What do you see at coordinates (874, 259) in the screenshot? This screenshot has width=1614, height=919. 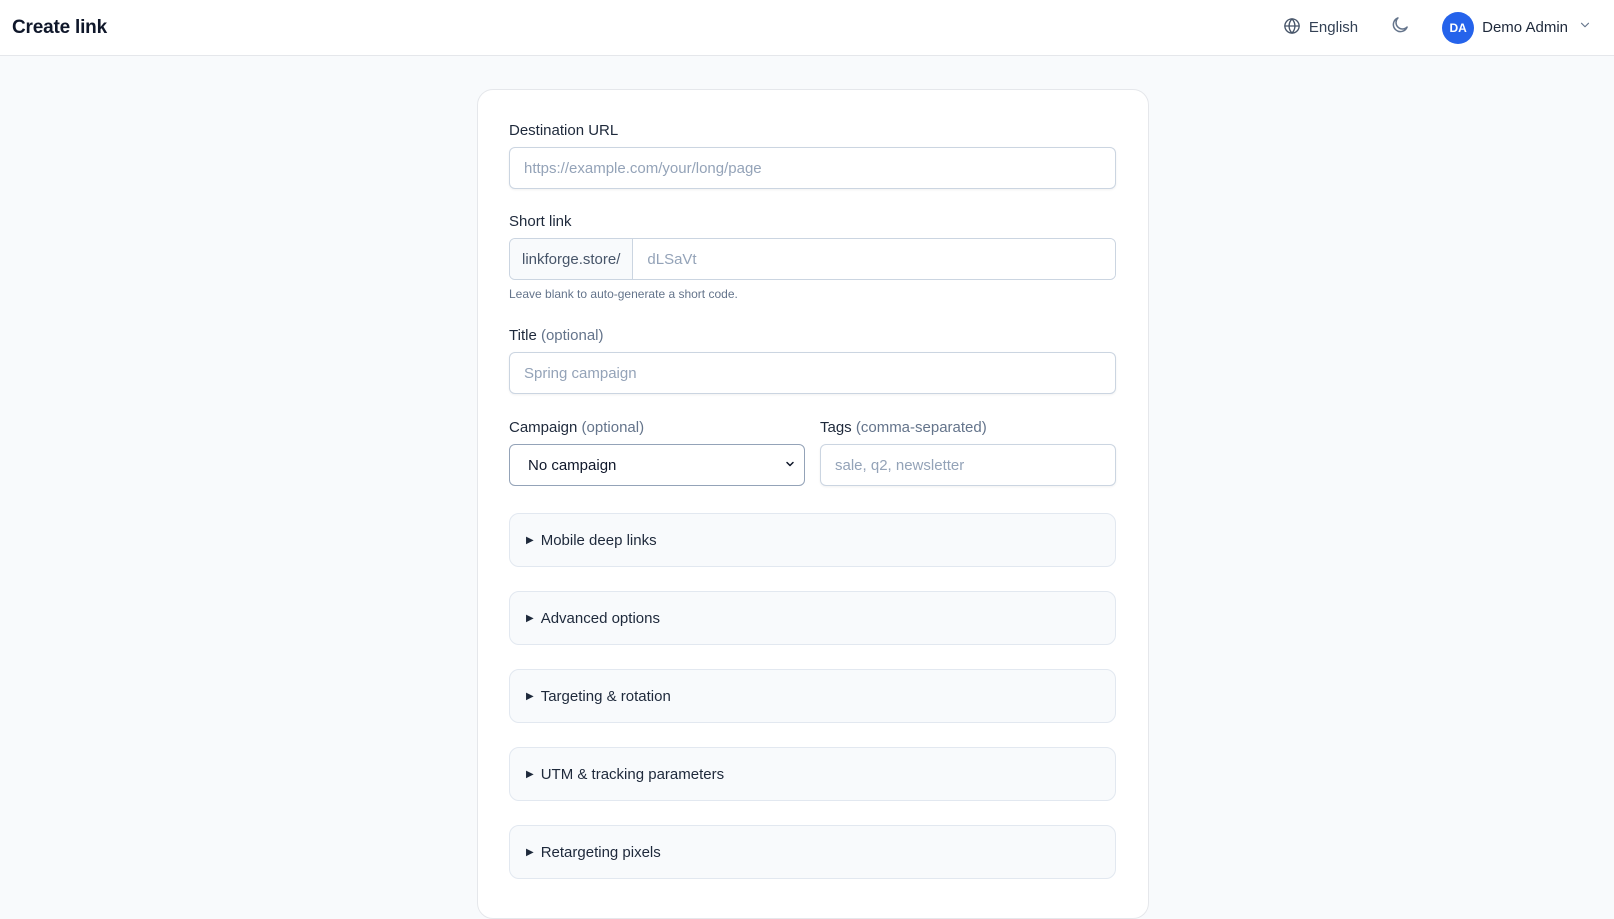 I see `short-link-input` at bounding box center [874, 259].